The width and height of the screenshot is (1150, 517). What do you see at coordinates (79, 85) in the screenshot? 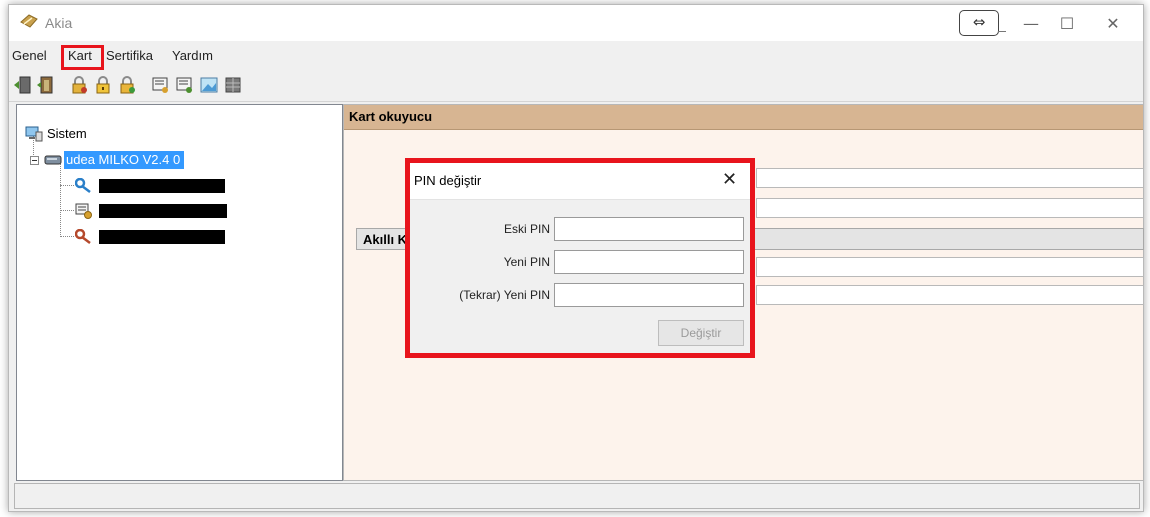
I see `lock-key-icon` at bounding box center [79, 85].